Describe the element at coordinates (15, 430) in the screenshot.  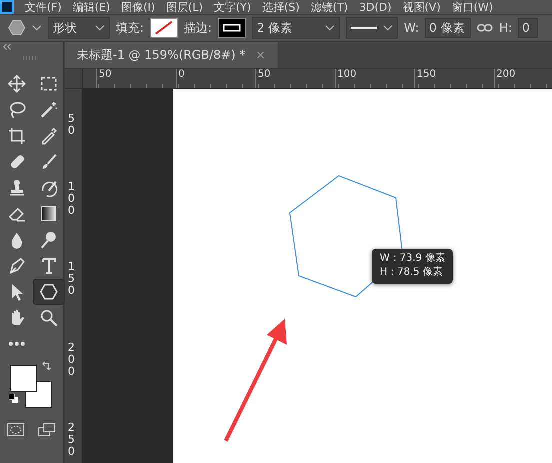
I see `dotted-rectangle-icon` at that location.